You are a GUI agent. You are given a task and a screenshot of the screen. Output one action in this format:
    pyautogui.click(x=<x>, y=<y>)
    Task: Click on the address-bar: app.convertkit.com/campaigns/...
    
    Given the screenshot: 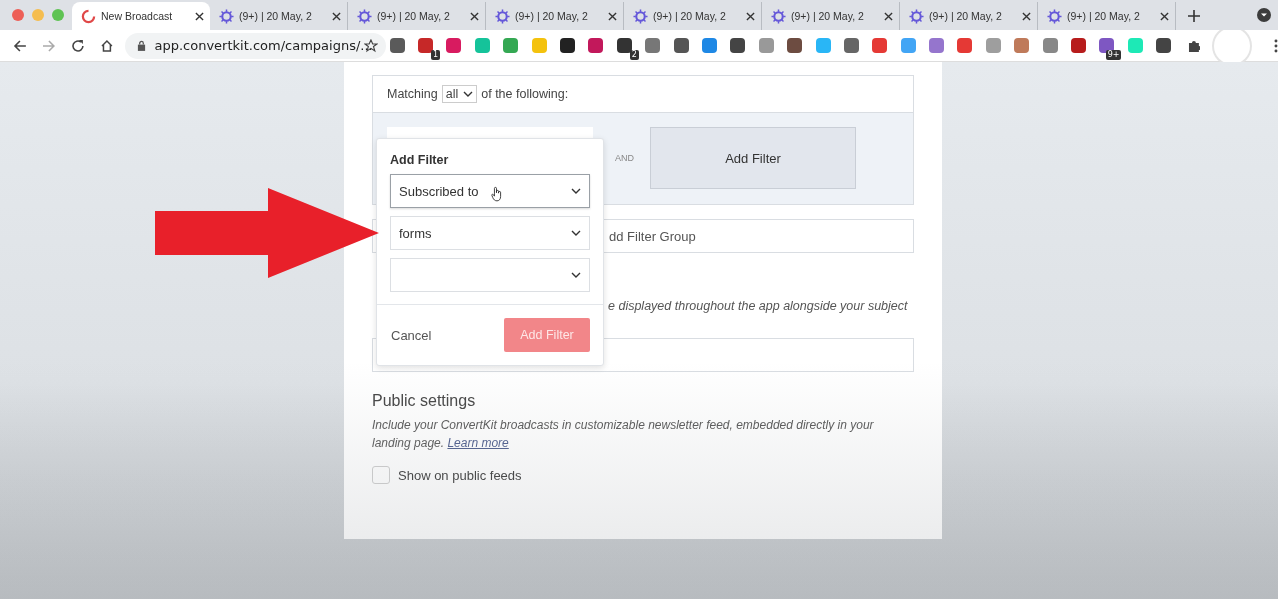 What is the action you would take?
    pyautogui.click(x=255, y=45)
    